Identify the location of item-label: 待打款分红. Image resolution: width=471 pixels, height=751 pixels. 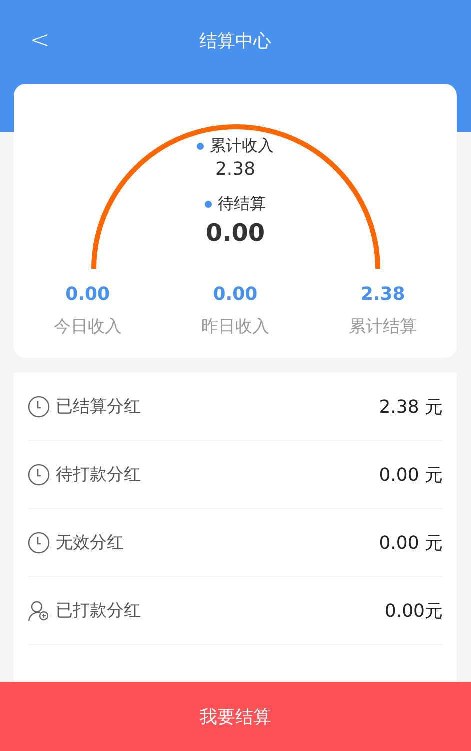
(99, 475).